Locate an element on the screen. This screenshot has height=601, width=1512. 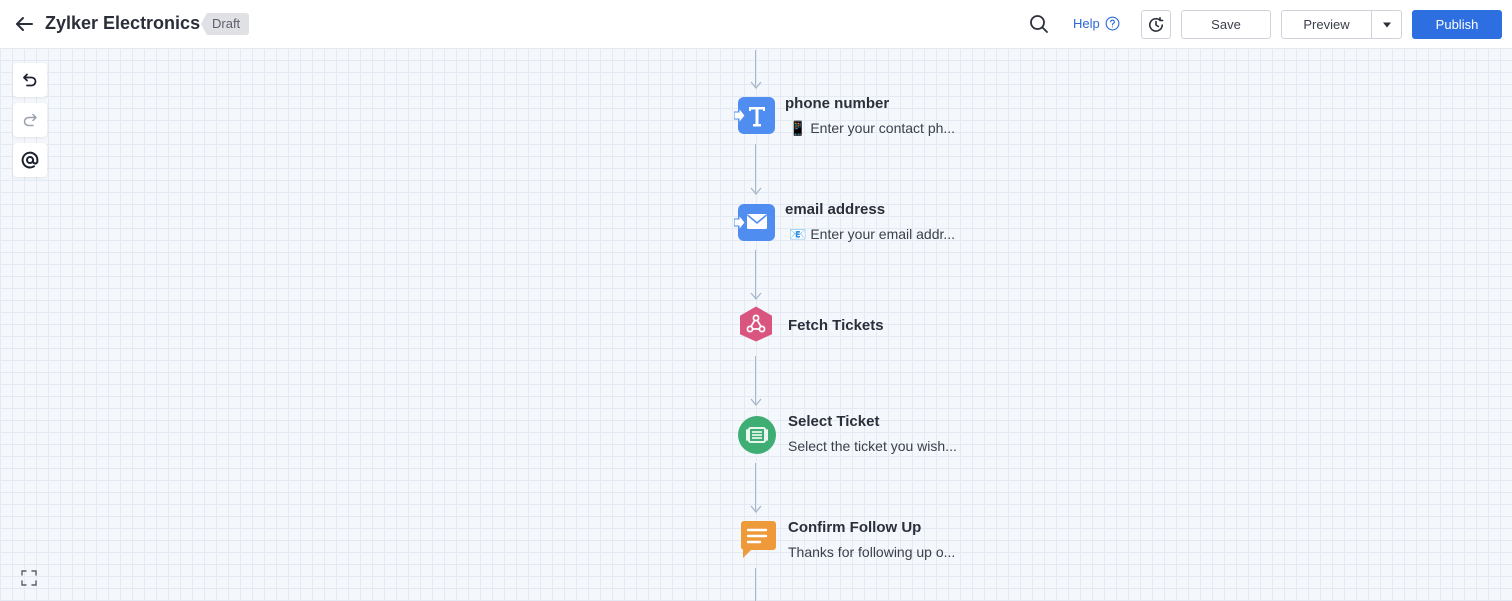
publish-button: Publish is located at coordinates (1457, 24).